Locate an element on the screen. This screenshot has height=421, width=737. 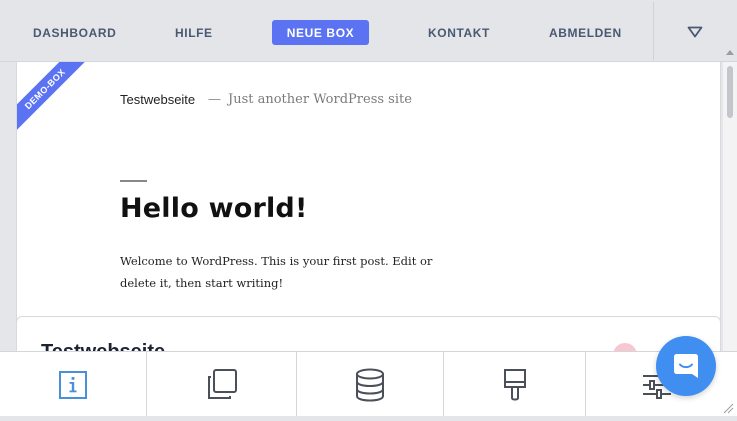
resize-grip-icon is located at coordinates (728, 408).